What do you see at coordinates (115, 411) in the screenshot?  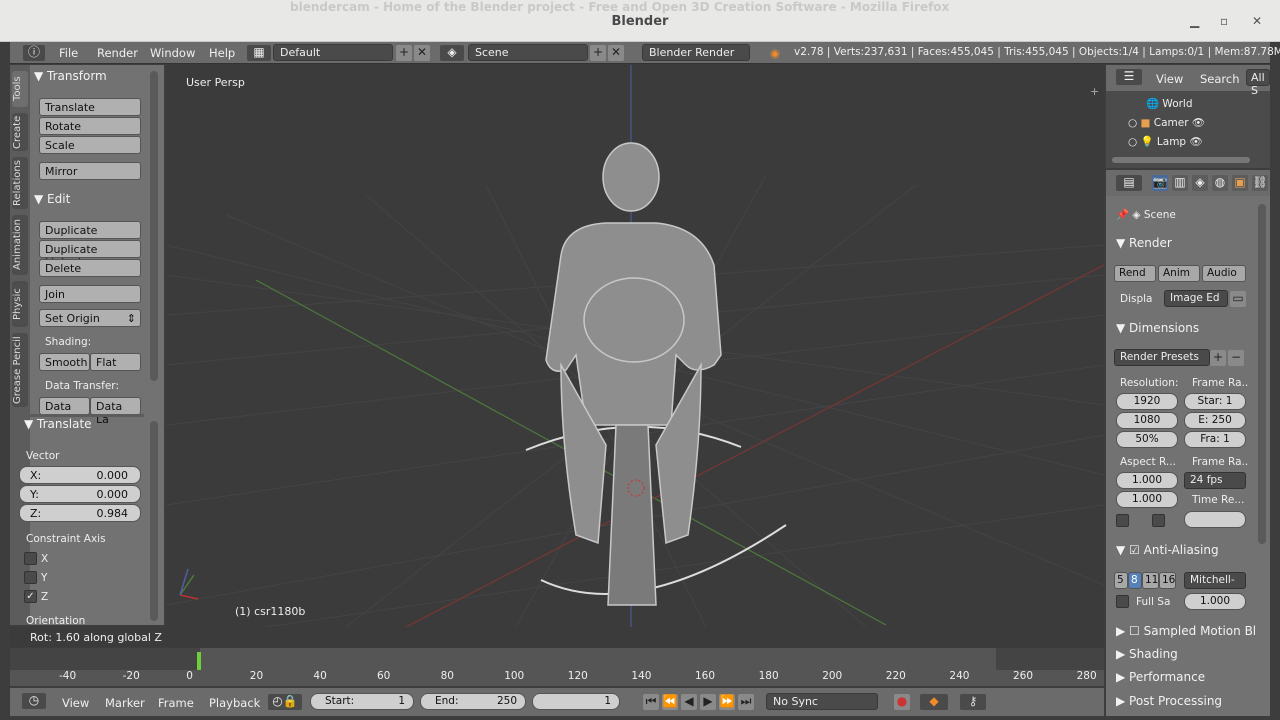 I see `data-layout-button: Data La` at bounding box center [115, 411].